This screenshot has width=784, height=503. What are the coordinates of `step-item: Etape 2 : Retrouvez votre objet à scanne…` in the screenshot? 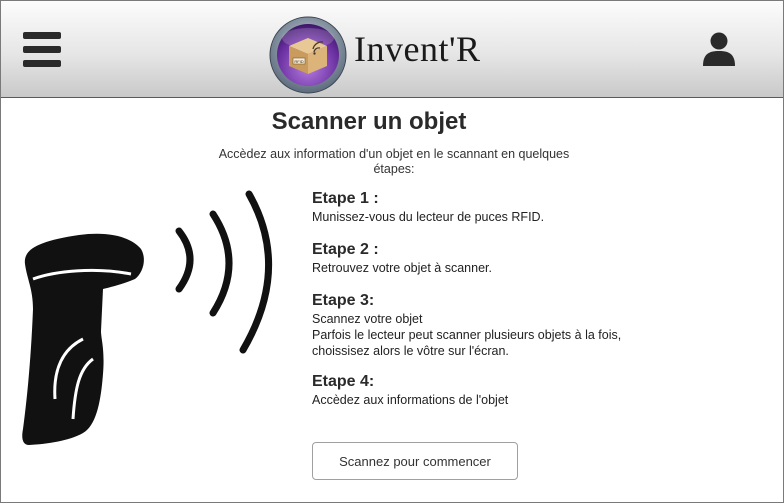 It's located at (402, 258).